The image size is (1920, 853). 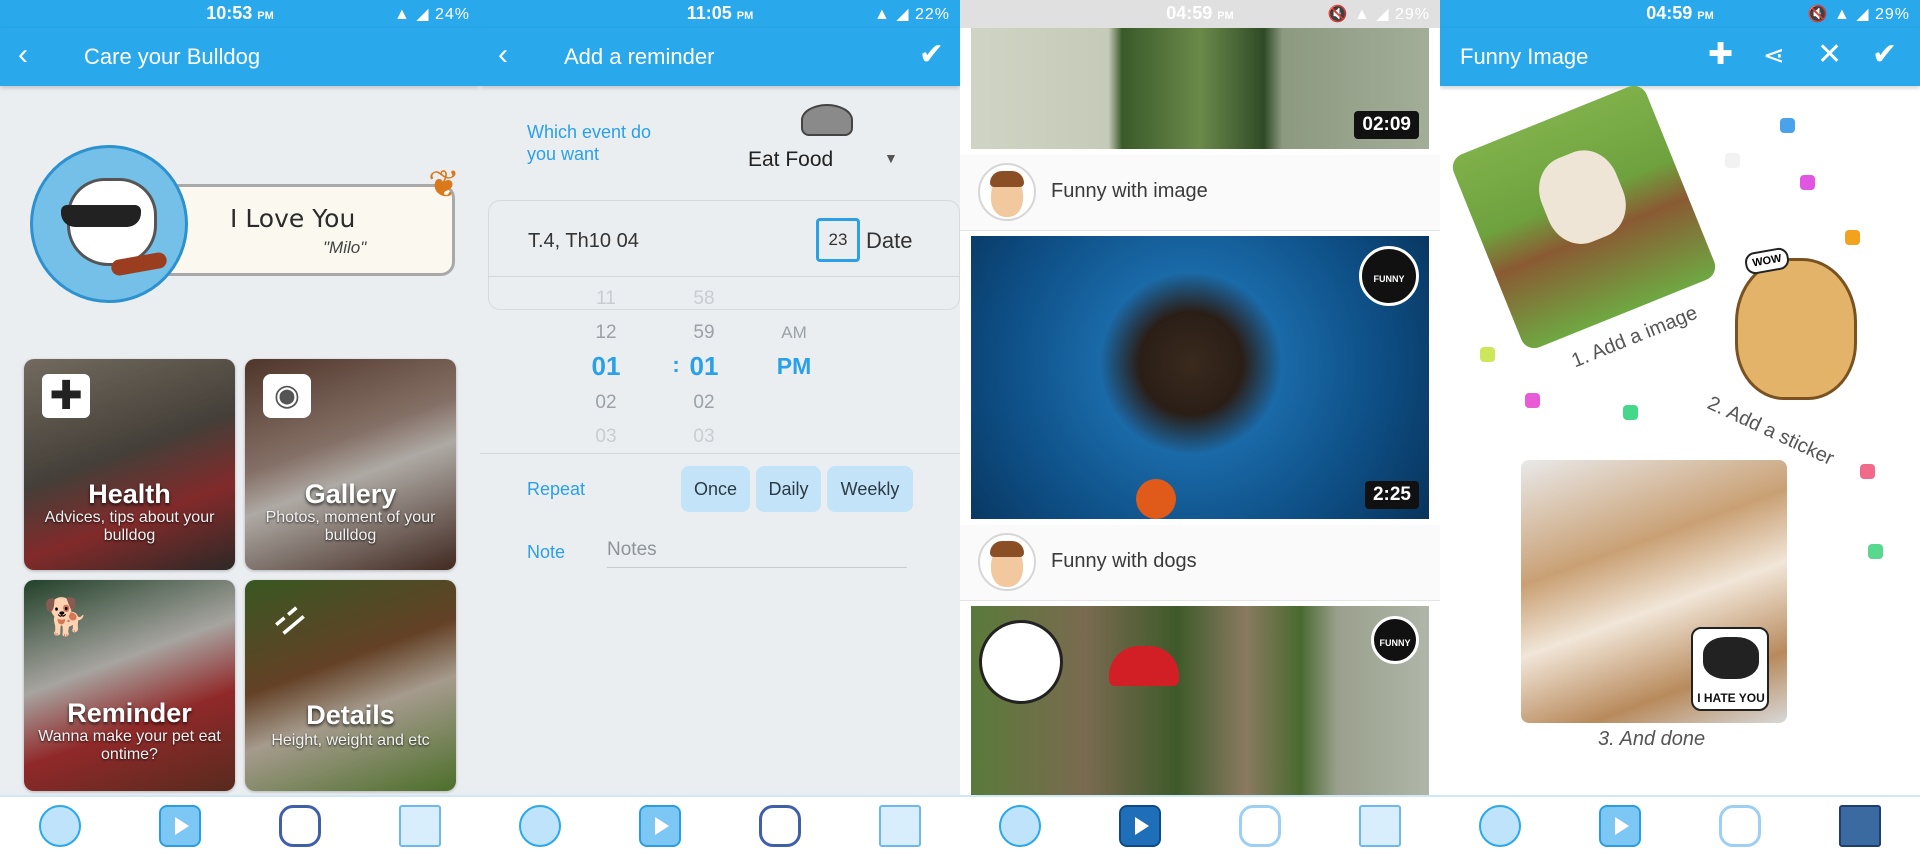 I want to click on tile-description: Advices, tips about your bulldog, so click(x=129, y=526).